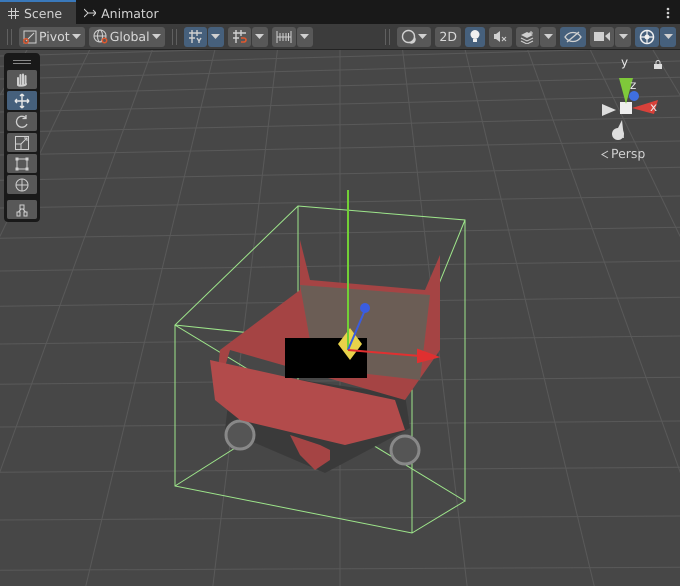 The height and width of the screenshot is (586, 680). I want to click on more-options-icon, so click(668, 13).